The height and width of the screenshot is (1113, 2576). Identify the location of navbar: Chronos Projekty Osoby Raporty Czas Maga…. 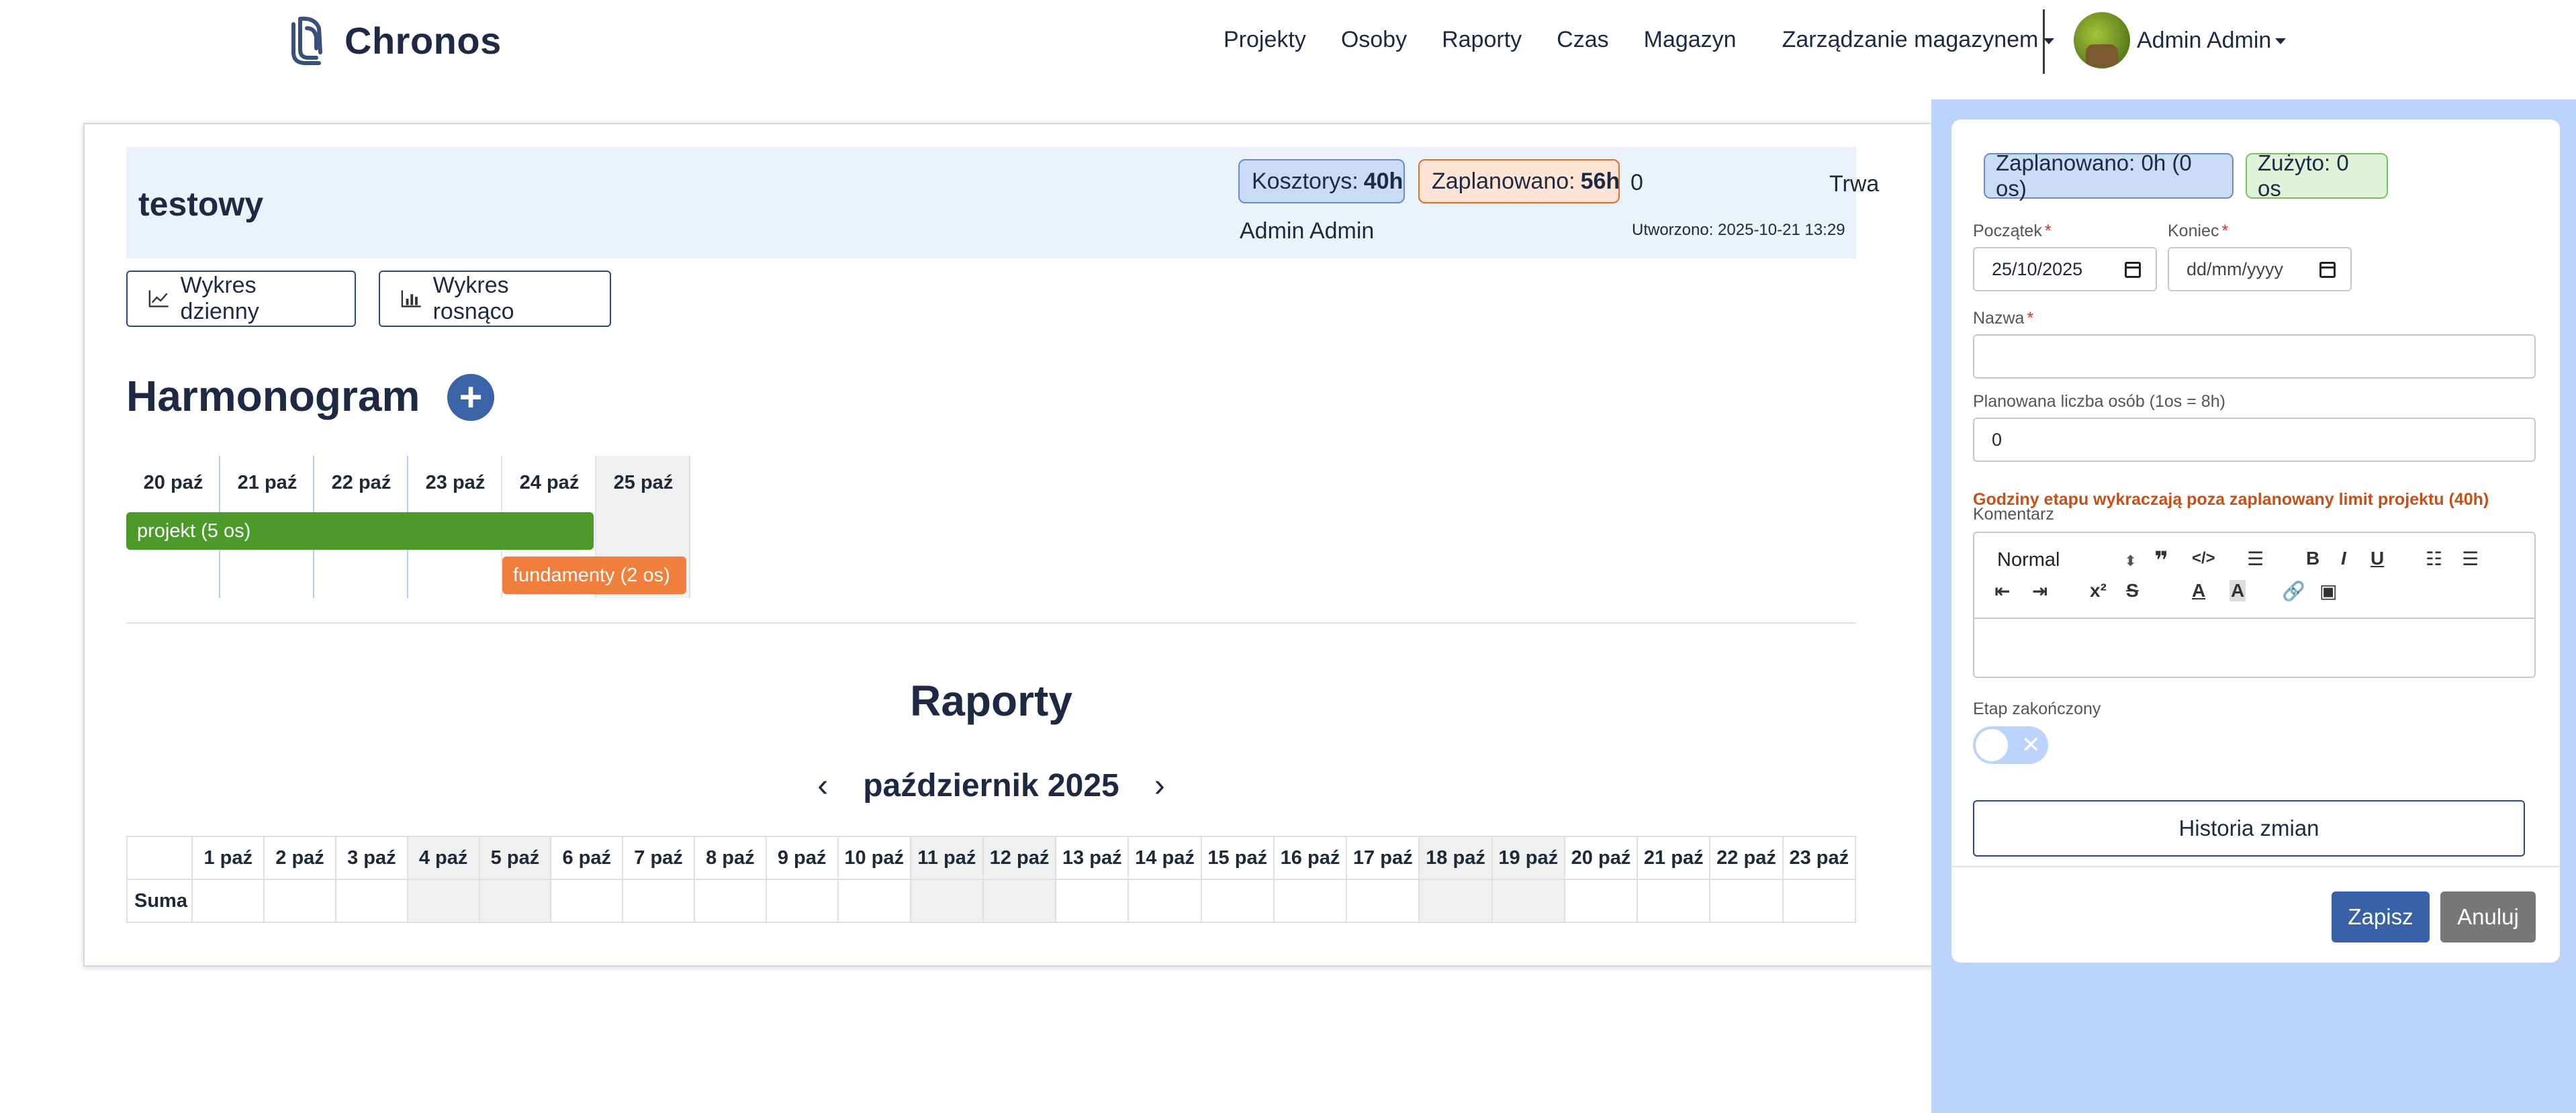
(1288, 42).